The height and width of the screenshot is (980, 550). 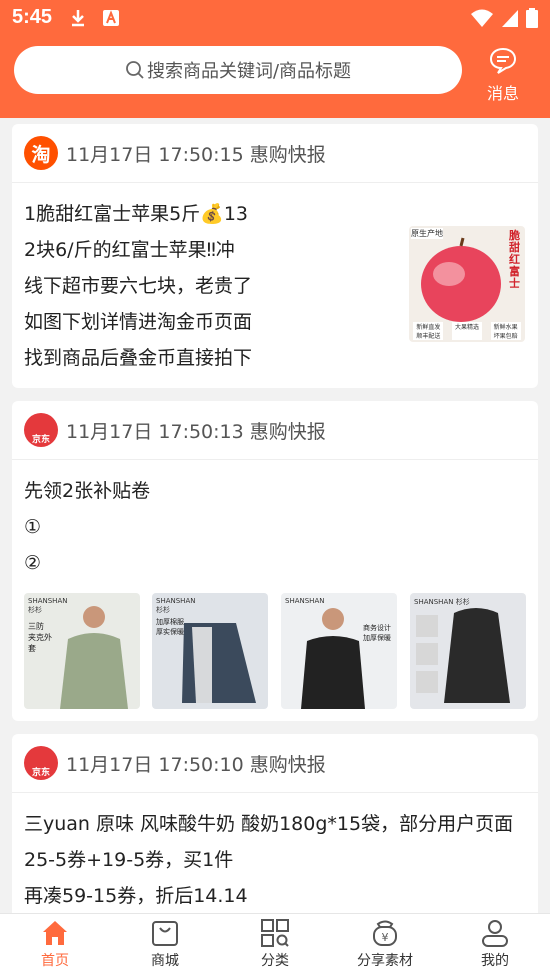 What do you see at coordinates (55, 961) in the screenshot?
I see `tab-label: 首页` at bounding box center [55, 961].